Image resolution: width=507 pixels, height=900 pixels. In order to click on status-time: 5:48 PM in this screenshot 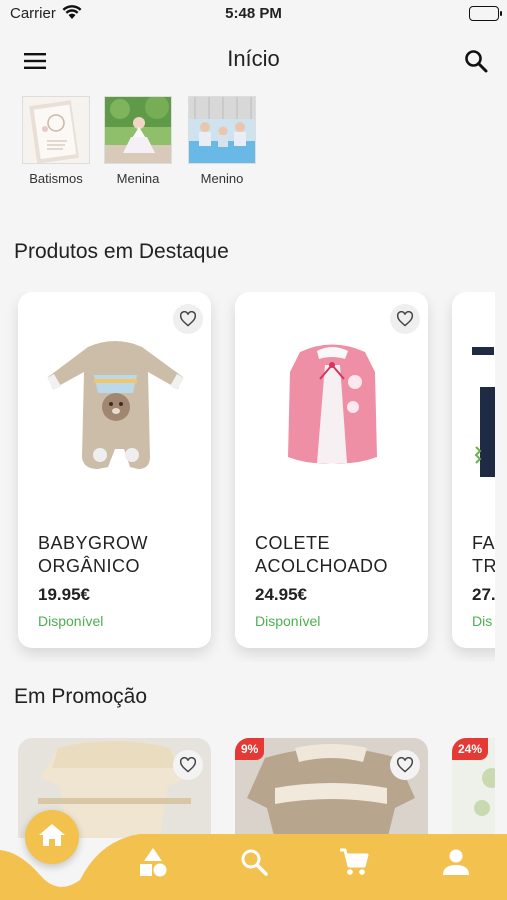, I will do `click(253, 13)`.